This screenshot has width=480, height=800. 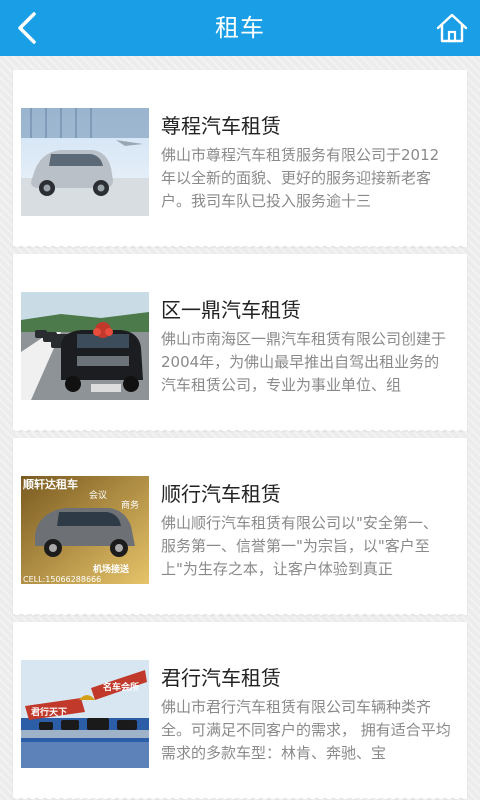 What do you see at coordinates (221, 126) in the screenshot?
I see `listing-title: 尊程汽车租赁` at bounding box center [221, 126].